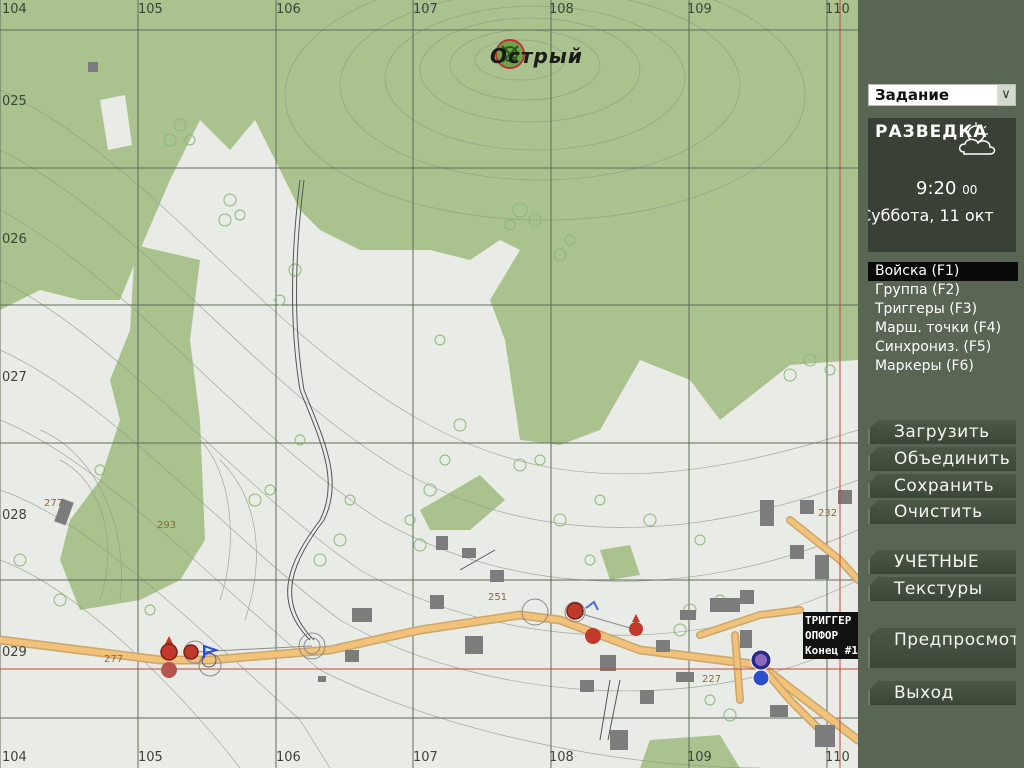 The height and width of the screenshot is (768, 1024). What do you see at coordinates (942, 432) in the screenshot?
I see `load-button: Загрузить` at bounding box center [942, 432].